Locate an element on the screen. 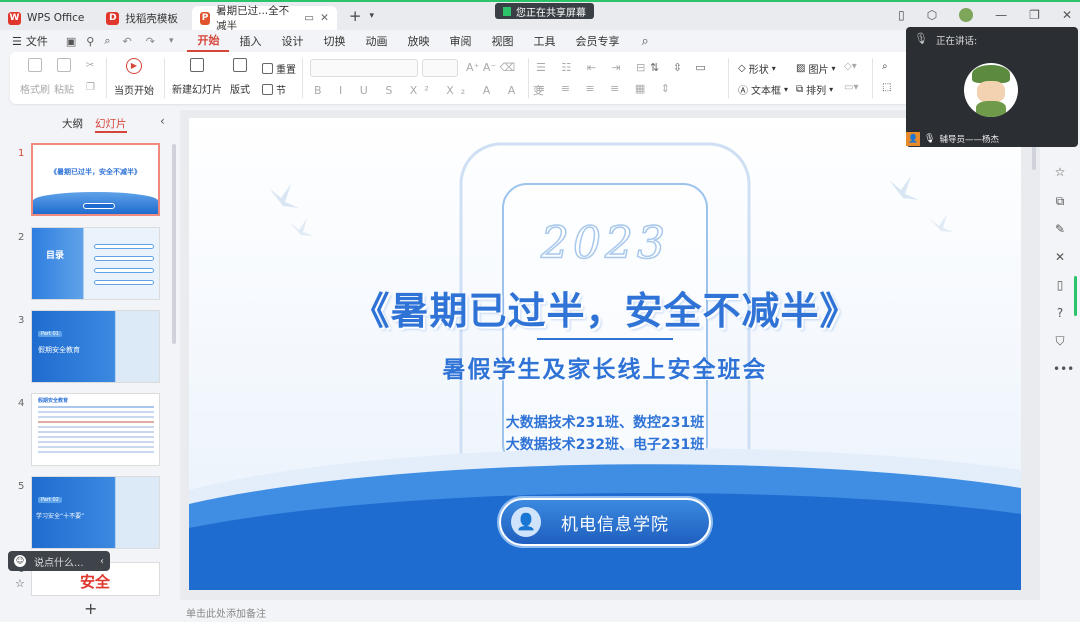  brush-icon: ✎ is located at coordinates (1060, 229).